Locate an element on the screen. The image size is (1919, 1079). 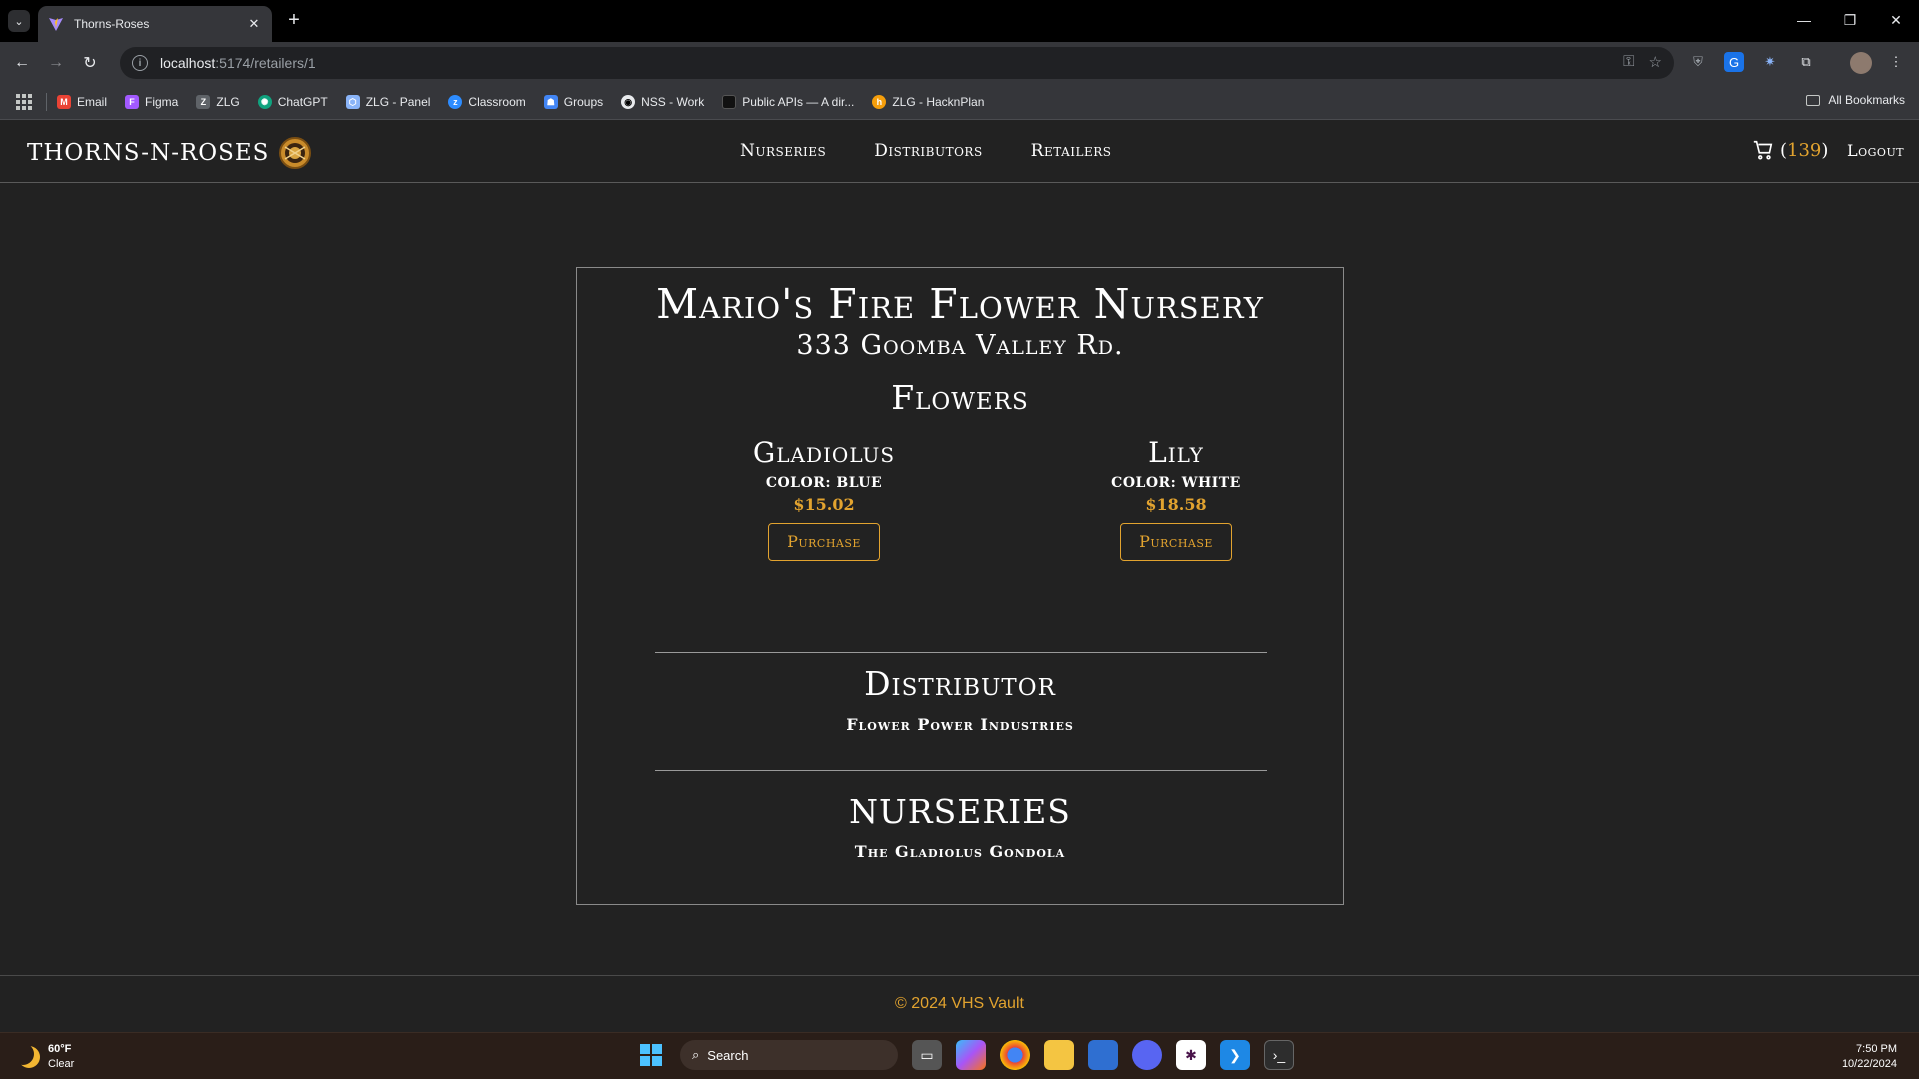
zlg-icon: Z is located at coordinates (203, 101).